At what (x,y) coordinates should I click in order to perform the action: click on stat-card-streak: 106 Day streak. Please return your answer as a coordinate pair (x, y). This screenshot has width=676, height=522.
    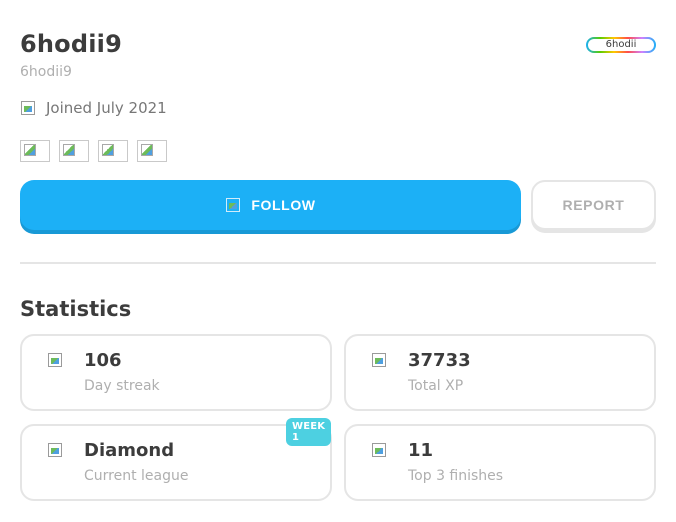
    Looking at the image, I should click on (176, 372).